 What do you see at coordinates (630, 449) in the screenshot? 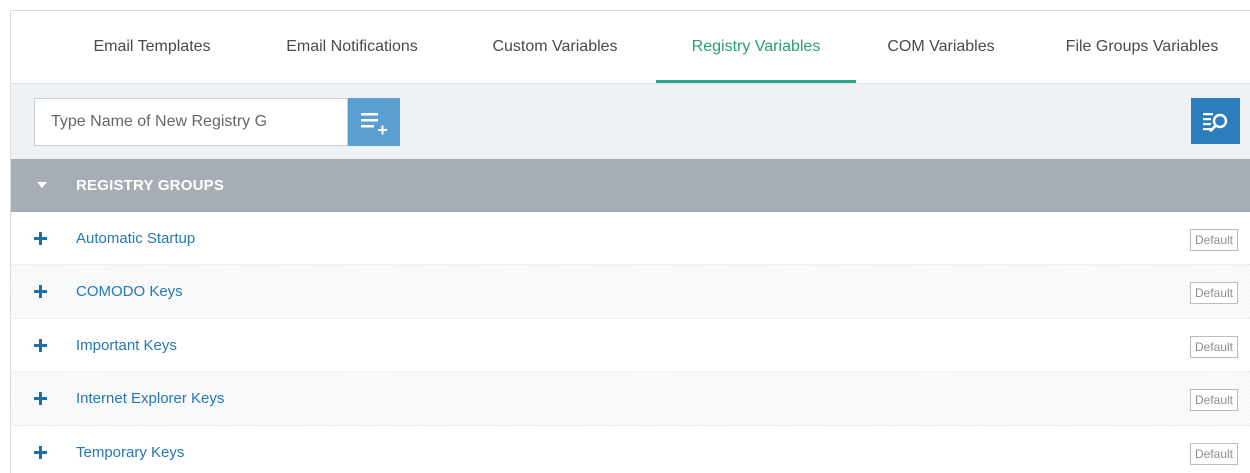
I see `list-item: Temporary Keys Default` at bounding box center [630, 449].